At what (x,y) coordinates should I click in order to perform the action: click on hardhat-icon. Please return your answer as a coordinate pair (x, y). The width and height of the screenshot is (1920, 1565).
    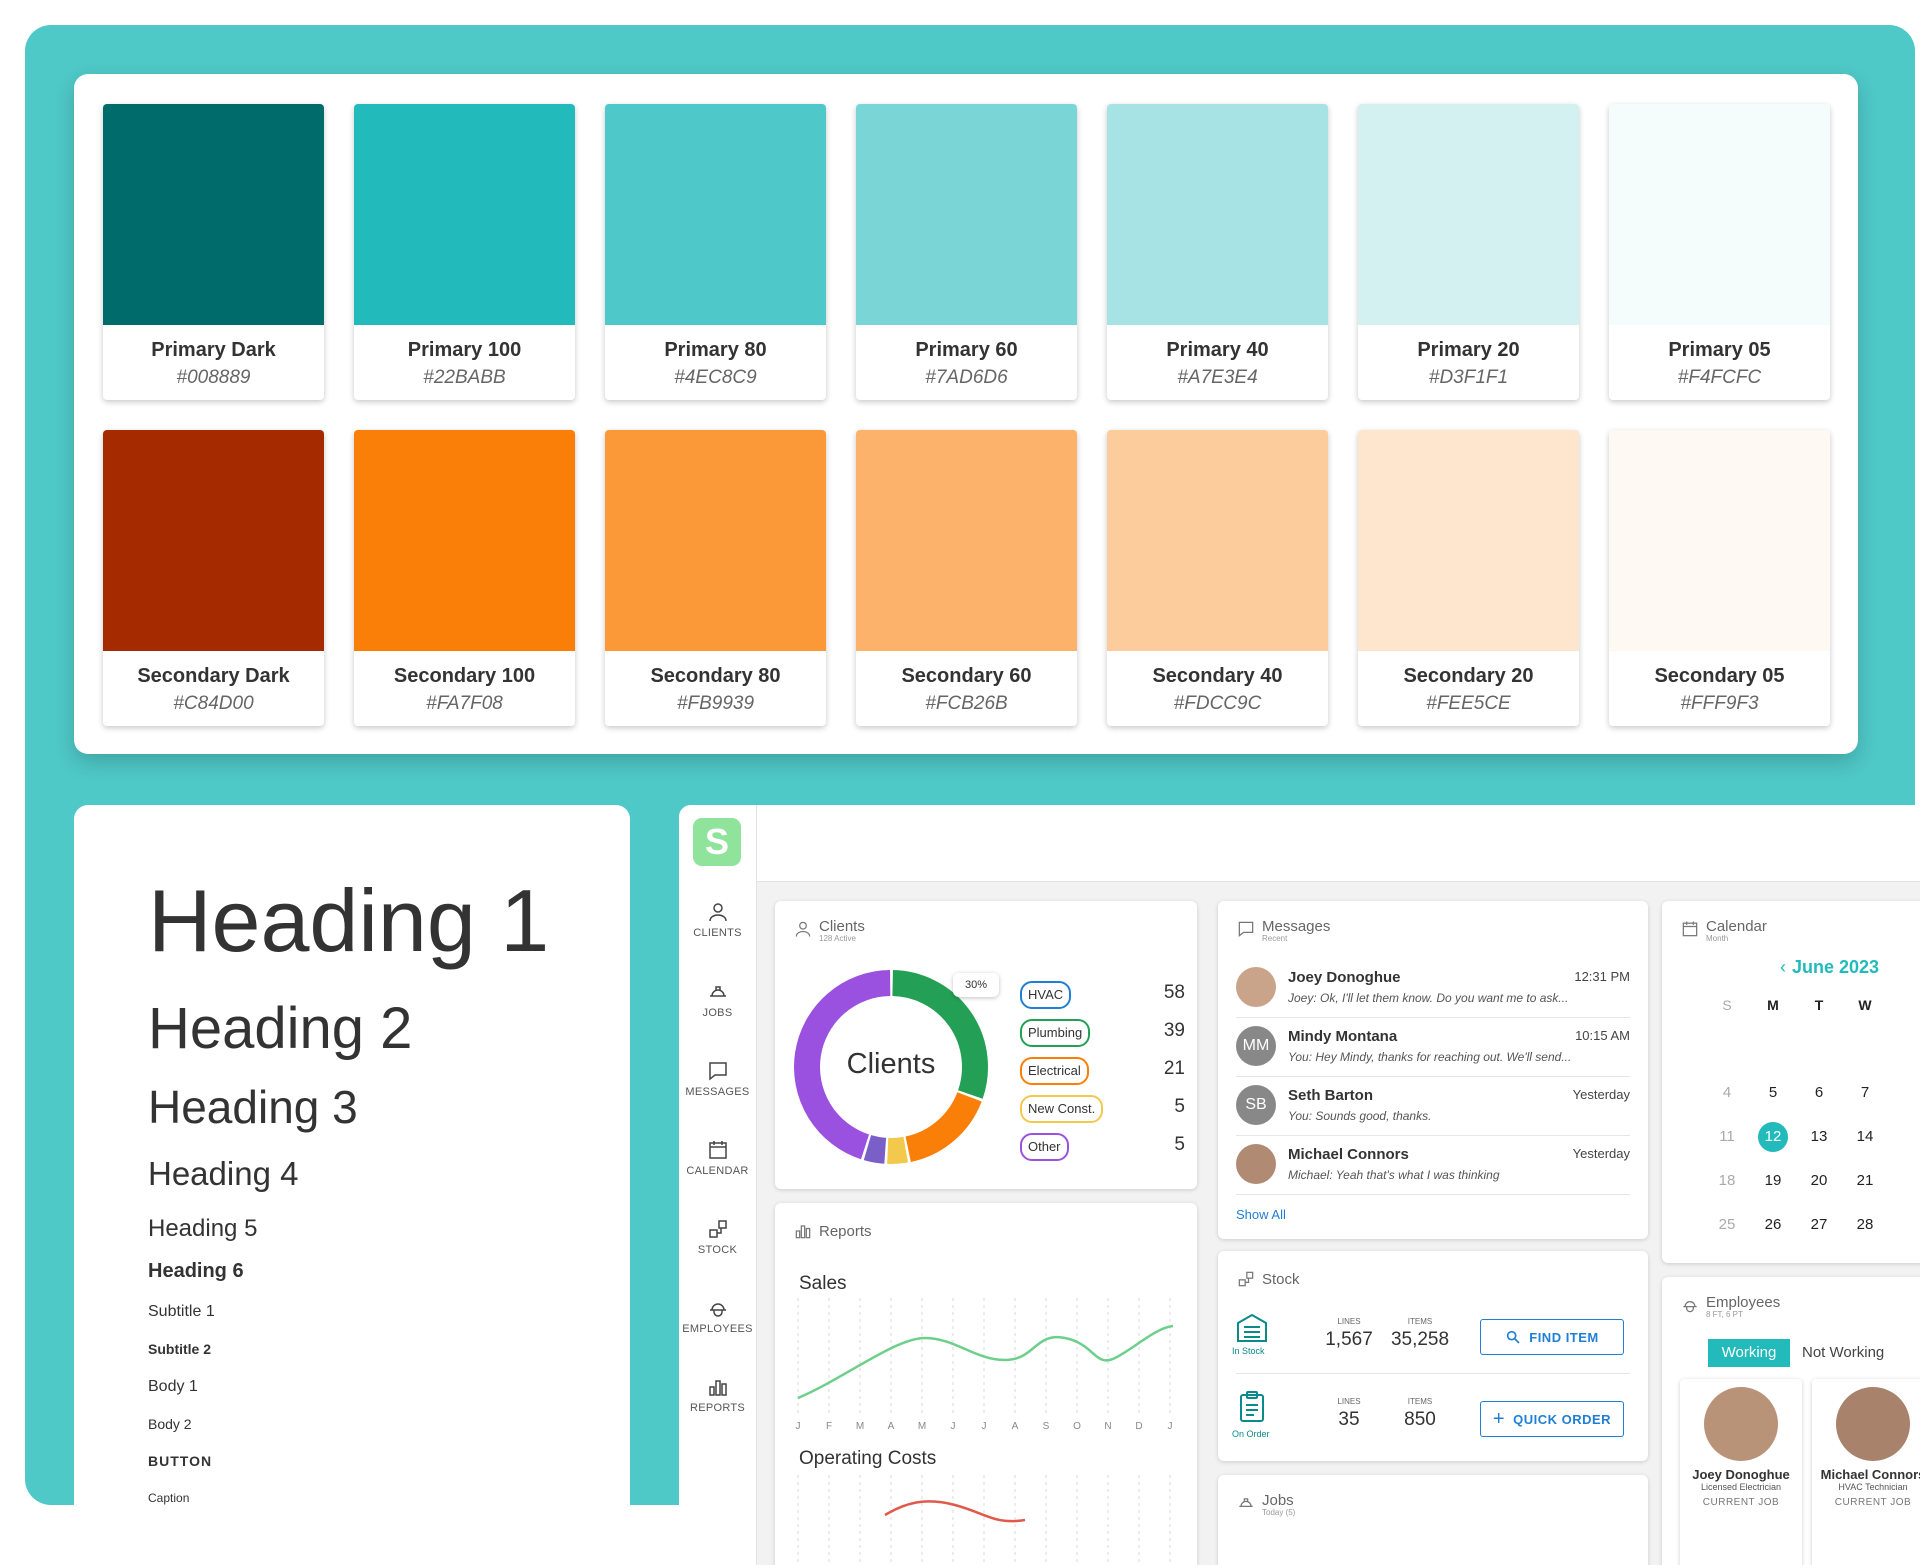
    Looking at the image, I should click on (1246, 1502).